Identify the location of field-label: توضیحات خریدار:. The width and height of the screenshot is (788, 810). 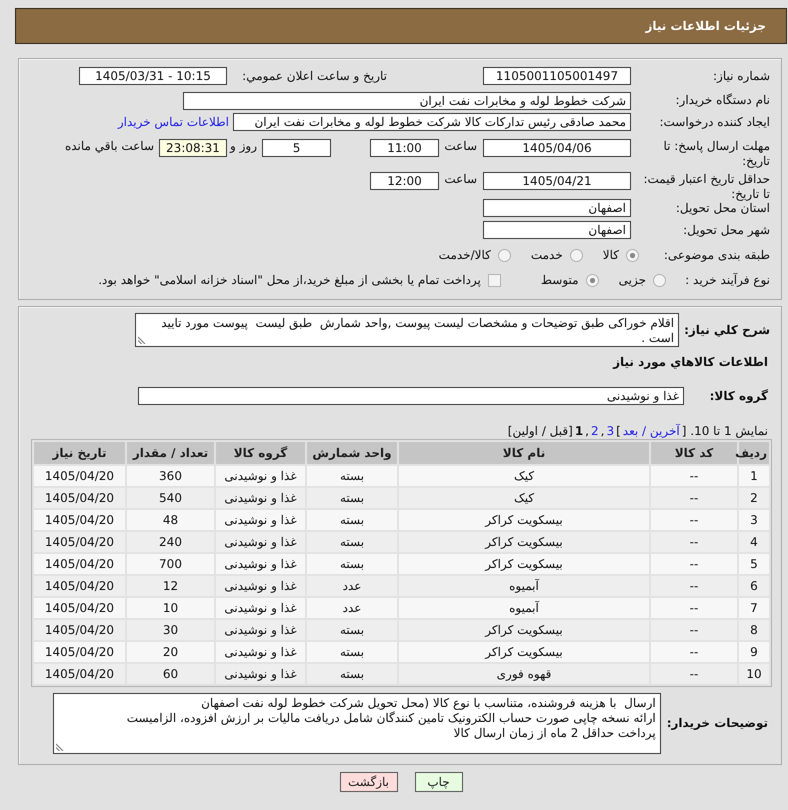
(717, 723).